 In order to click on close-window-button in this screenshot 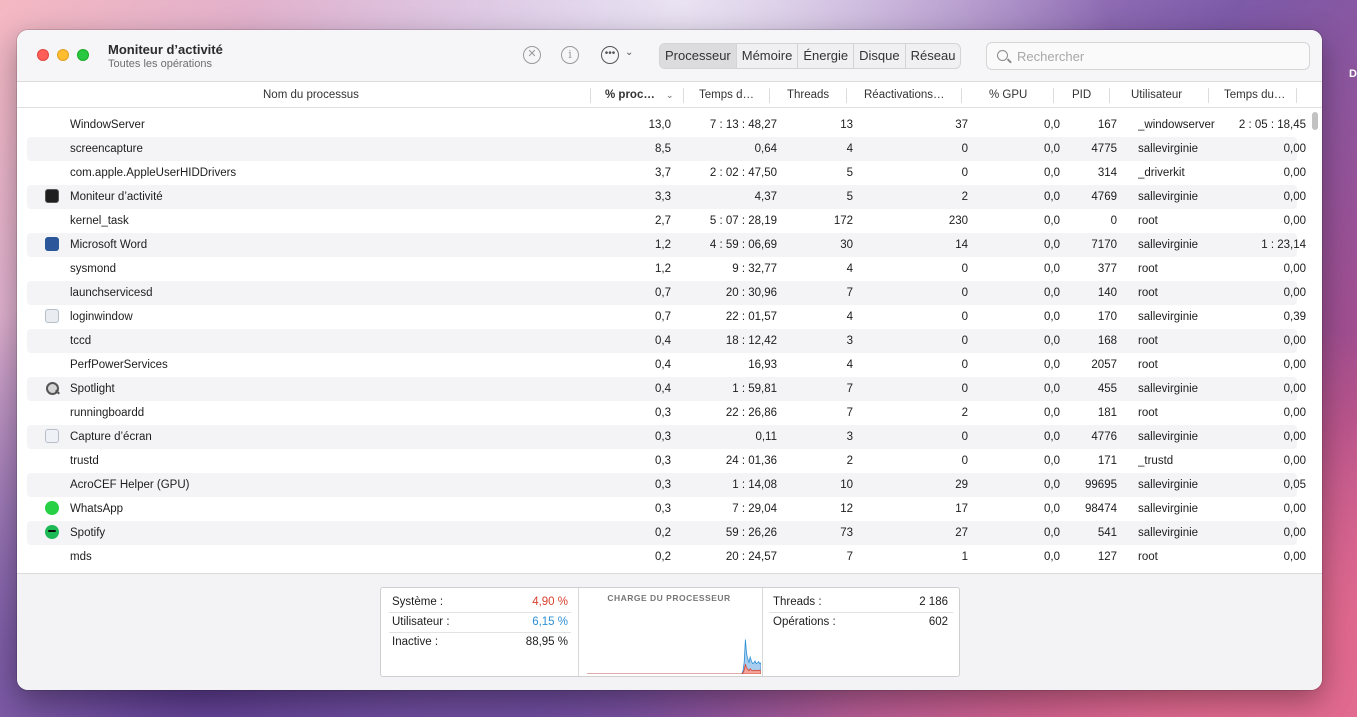, I will do `click(43, 55)`.